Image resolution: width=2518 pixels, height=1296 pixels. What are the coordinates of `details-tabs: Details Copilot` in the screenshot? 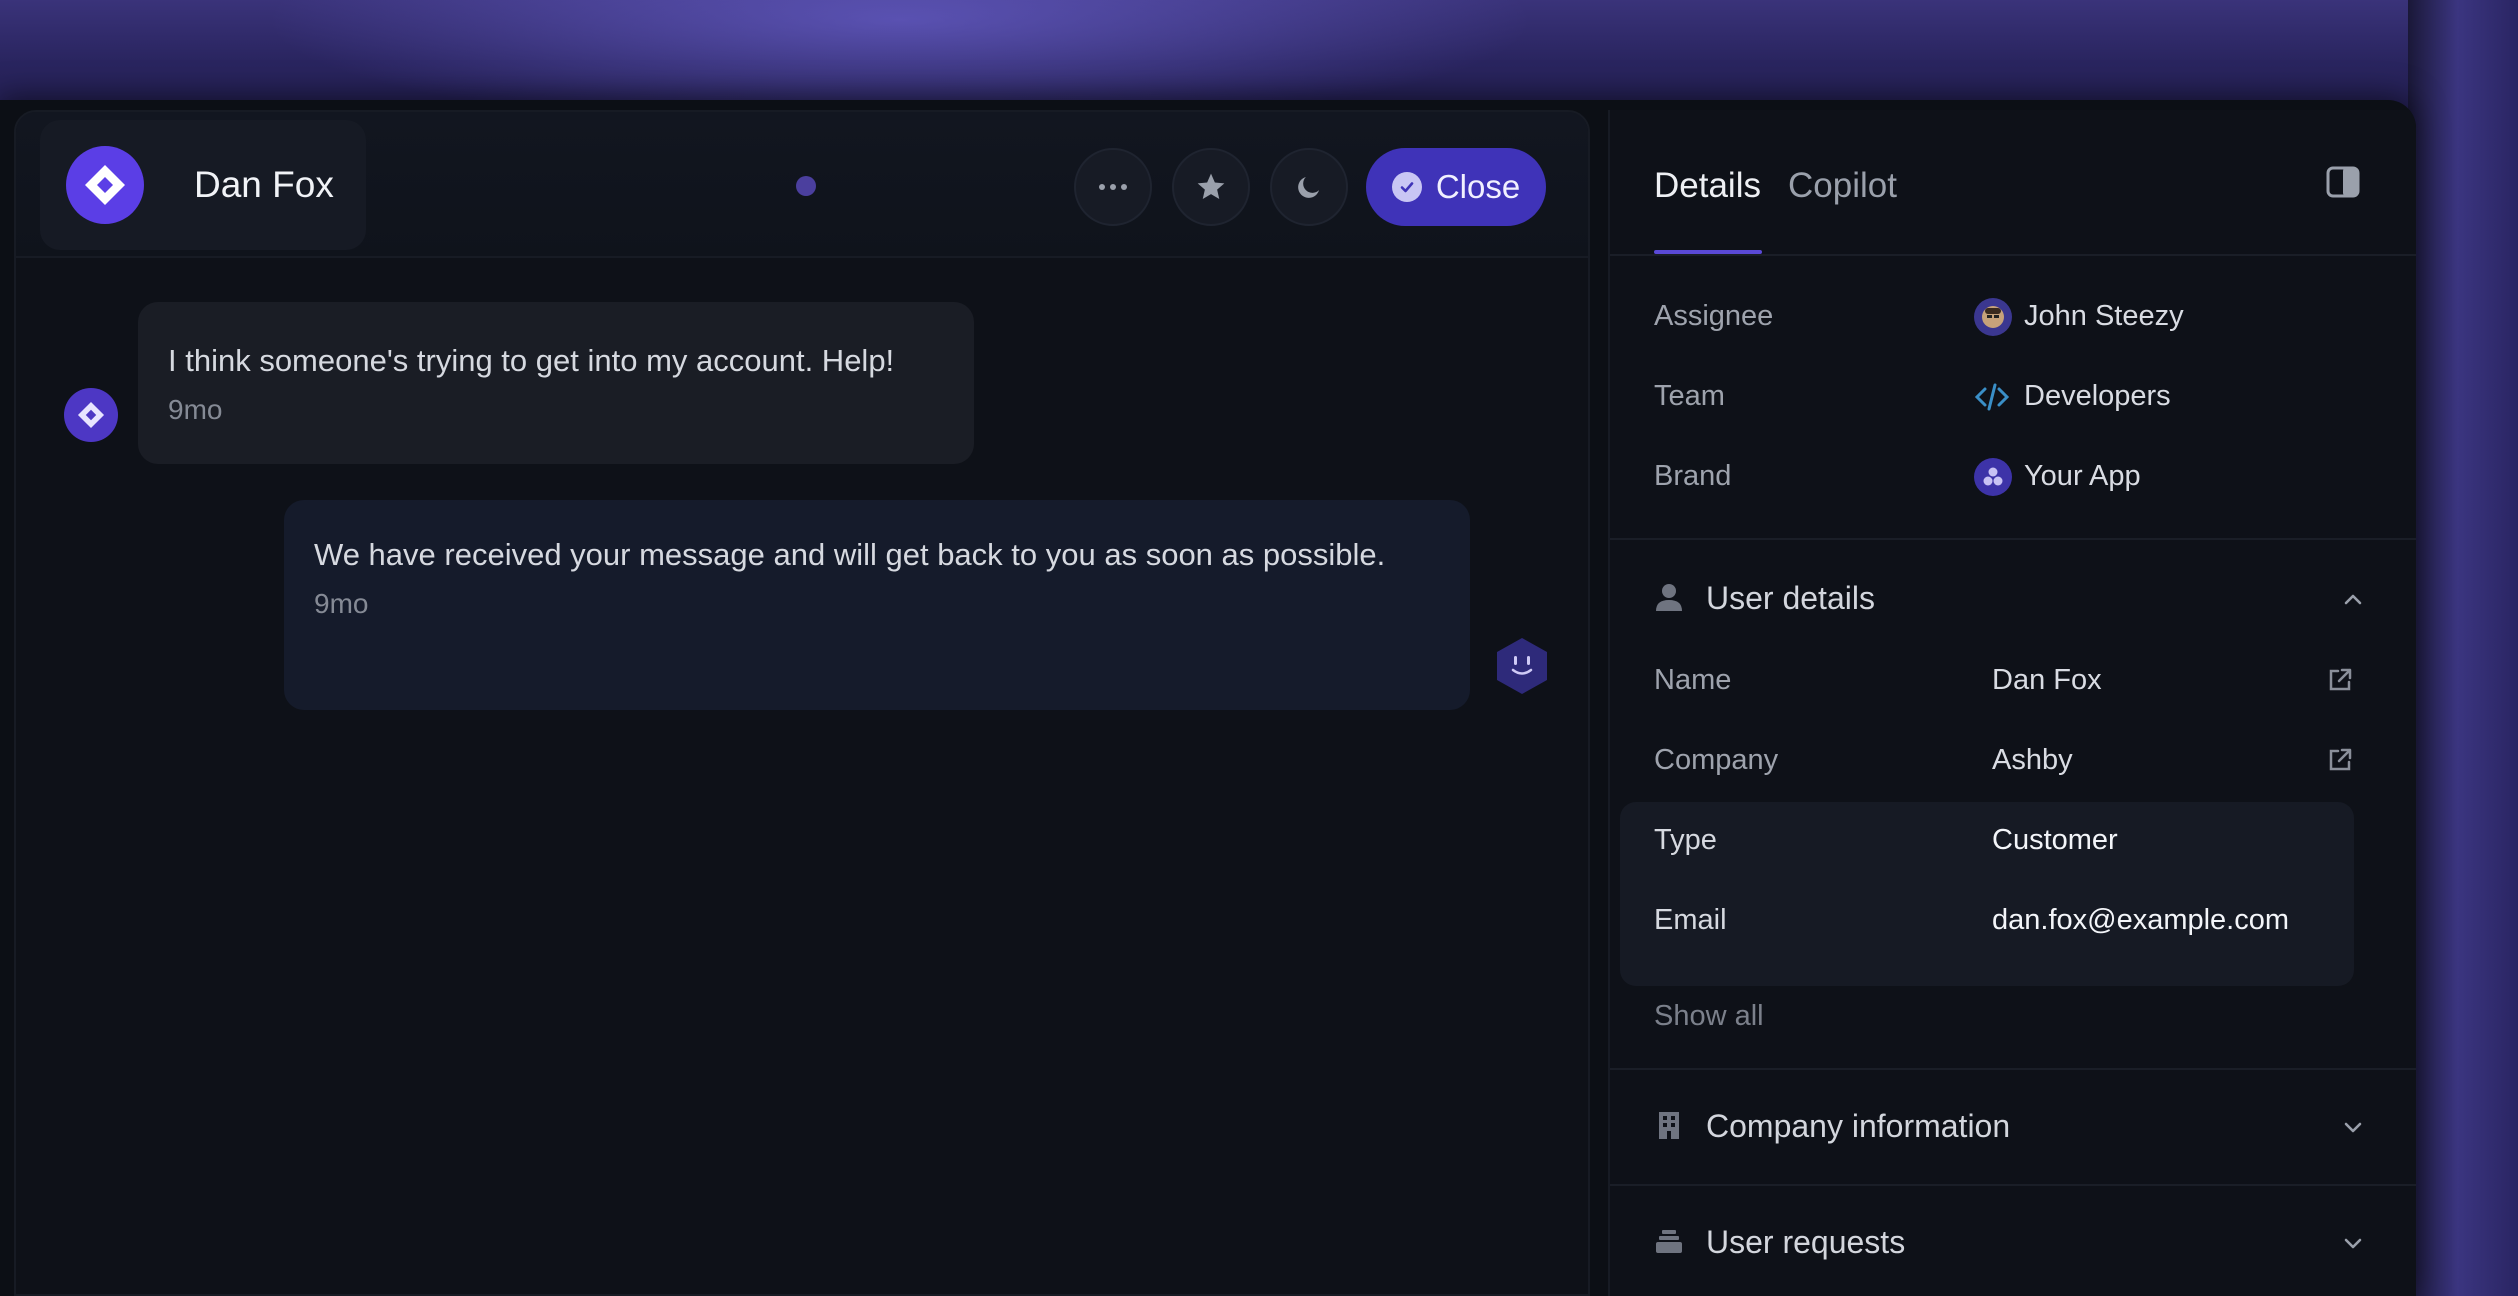 It's located at (2013, 183).